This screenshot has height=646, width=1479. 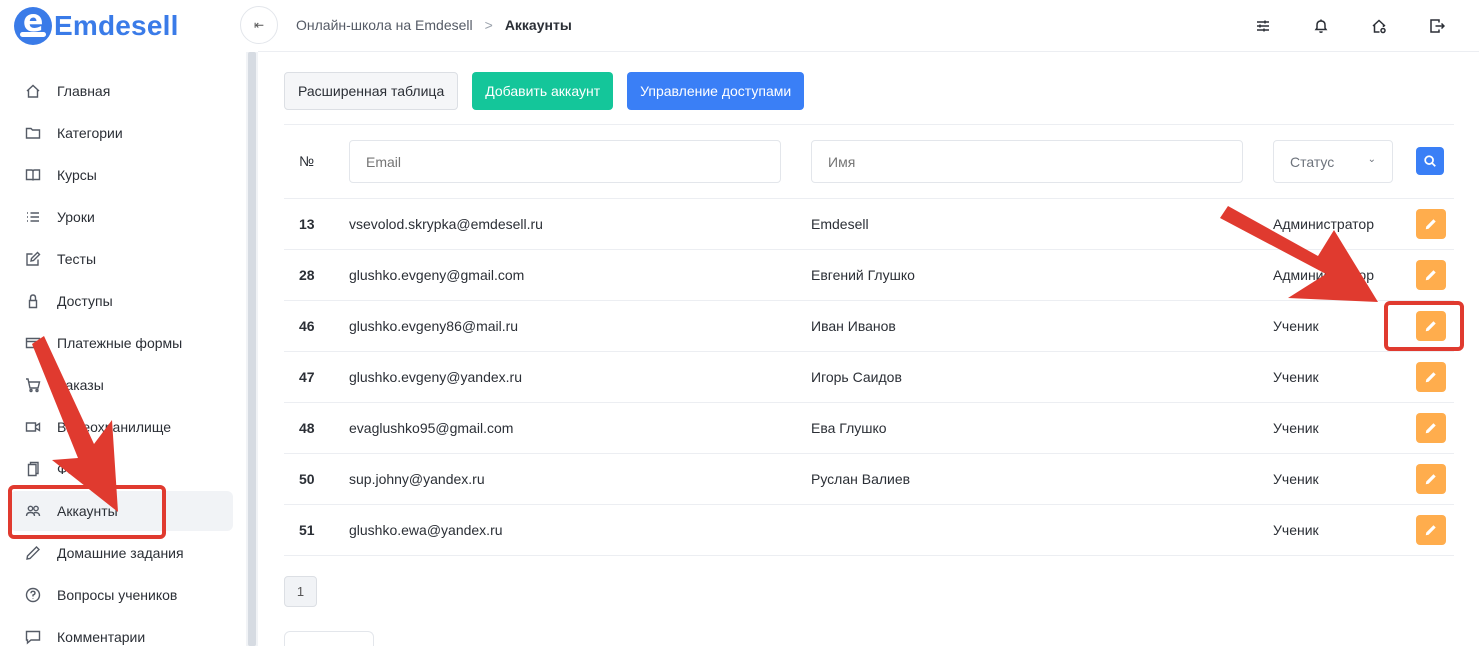 What do you see at coordinates (384, 25) in the screenshot?
I see `breadcrumb-parent-link: Онлайн-школа на Emdesell` at bounding box center [384, 25].